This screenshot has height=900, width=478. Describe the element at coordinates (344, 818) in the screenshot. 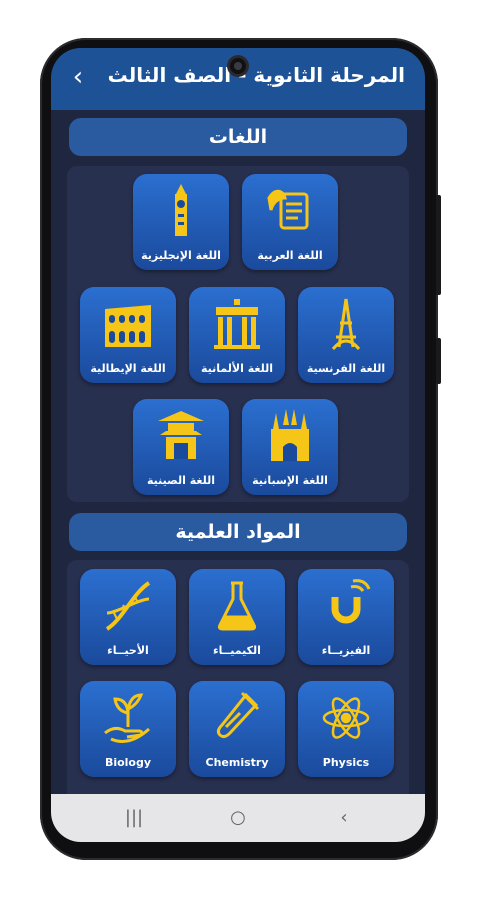

I see `system-back-icon: ‹` at that location.